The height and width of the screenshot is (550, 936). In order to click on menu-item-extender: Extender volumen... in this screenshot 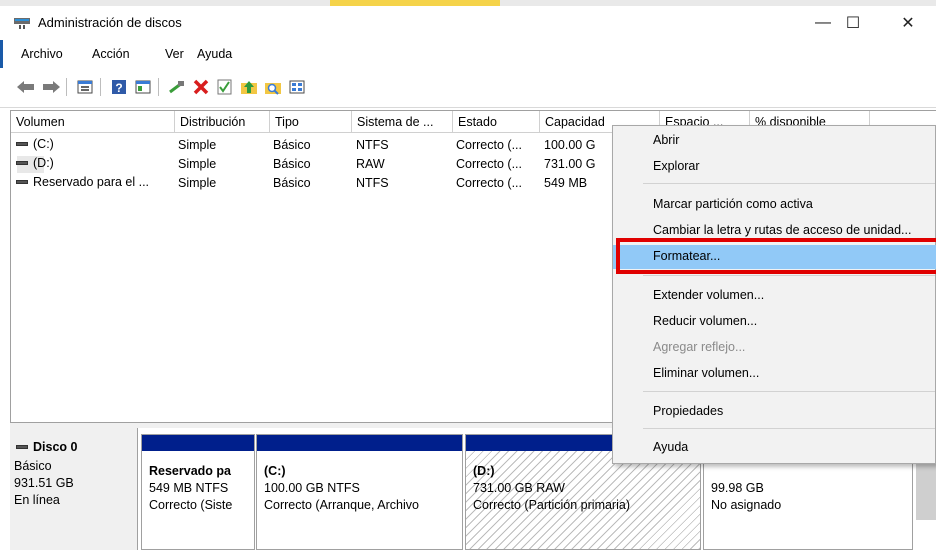, I will do `click(774, 296)`.